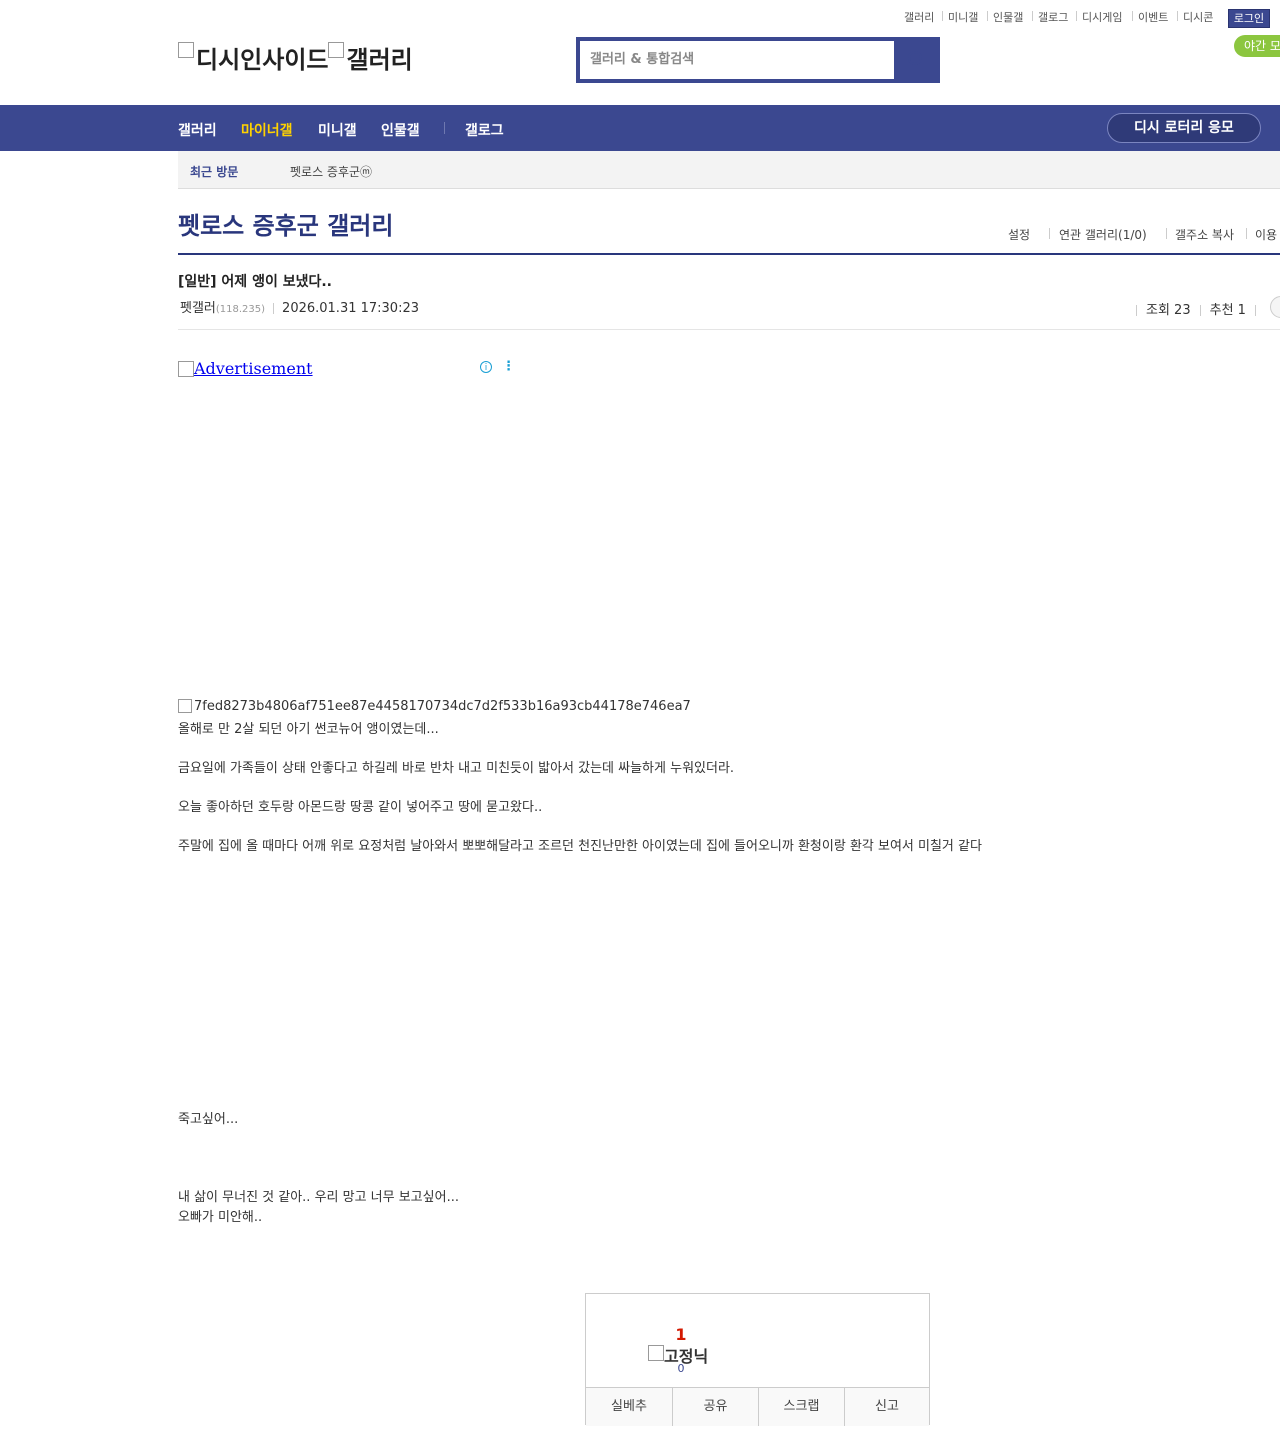  What do you see at coordinates (1198, 17) in the screenshot?
I see `toplink-dccon: 디시콘` at bounding box center [1198, 17].